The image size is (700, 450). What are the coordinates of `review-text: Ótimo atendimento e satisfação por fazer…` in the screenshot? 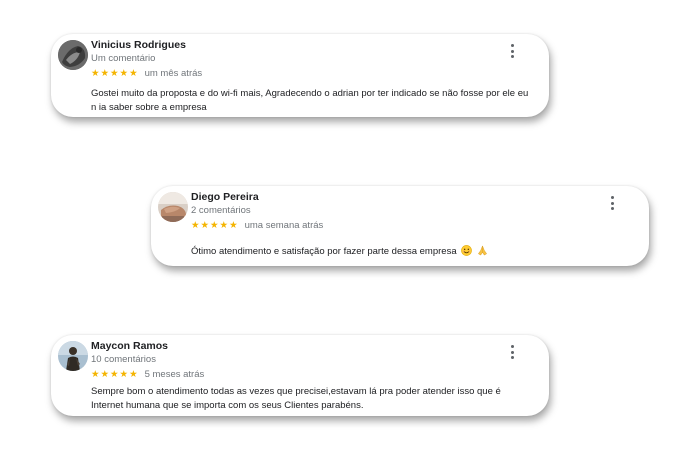 It's located at (411, 253).